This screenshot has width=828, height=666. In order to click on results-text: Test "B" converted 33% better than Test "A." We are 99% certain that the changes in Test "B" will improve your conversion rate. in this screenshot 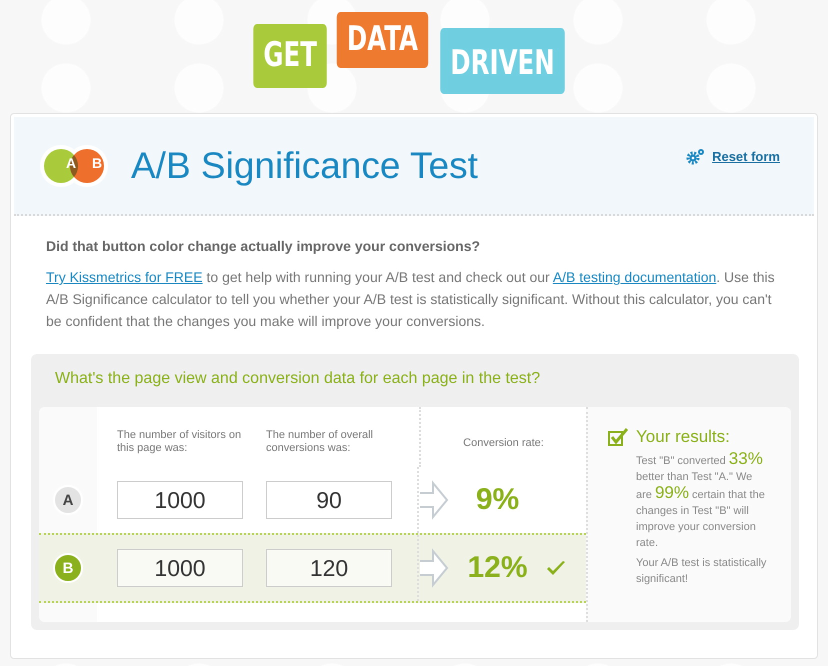, I will do `click(701, 501)`.